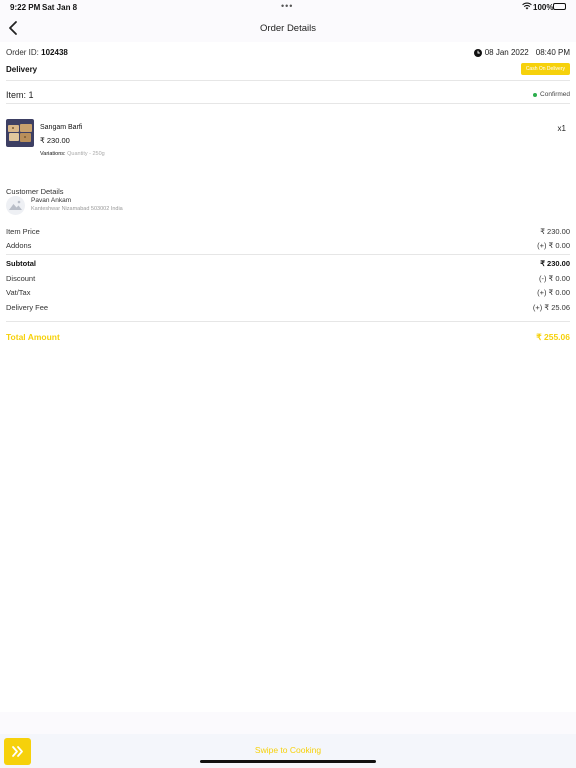 The height and width of the screenshot is (768, 576). Describe the element at coordinates (477, 52) in the screenshot. I see `clock-icon` at that location.